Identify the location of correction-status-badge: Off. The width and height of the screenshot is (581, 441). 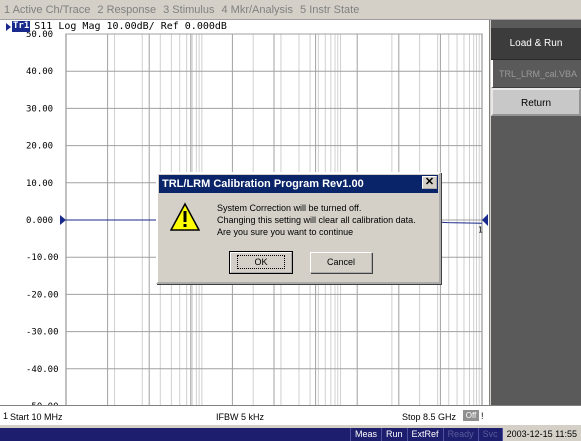
(471, 415).